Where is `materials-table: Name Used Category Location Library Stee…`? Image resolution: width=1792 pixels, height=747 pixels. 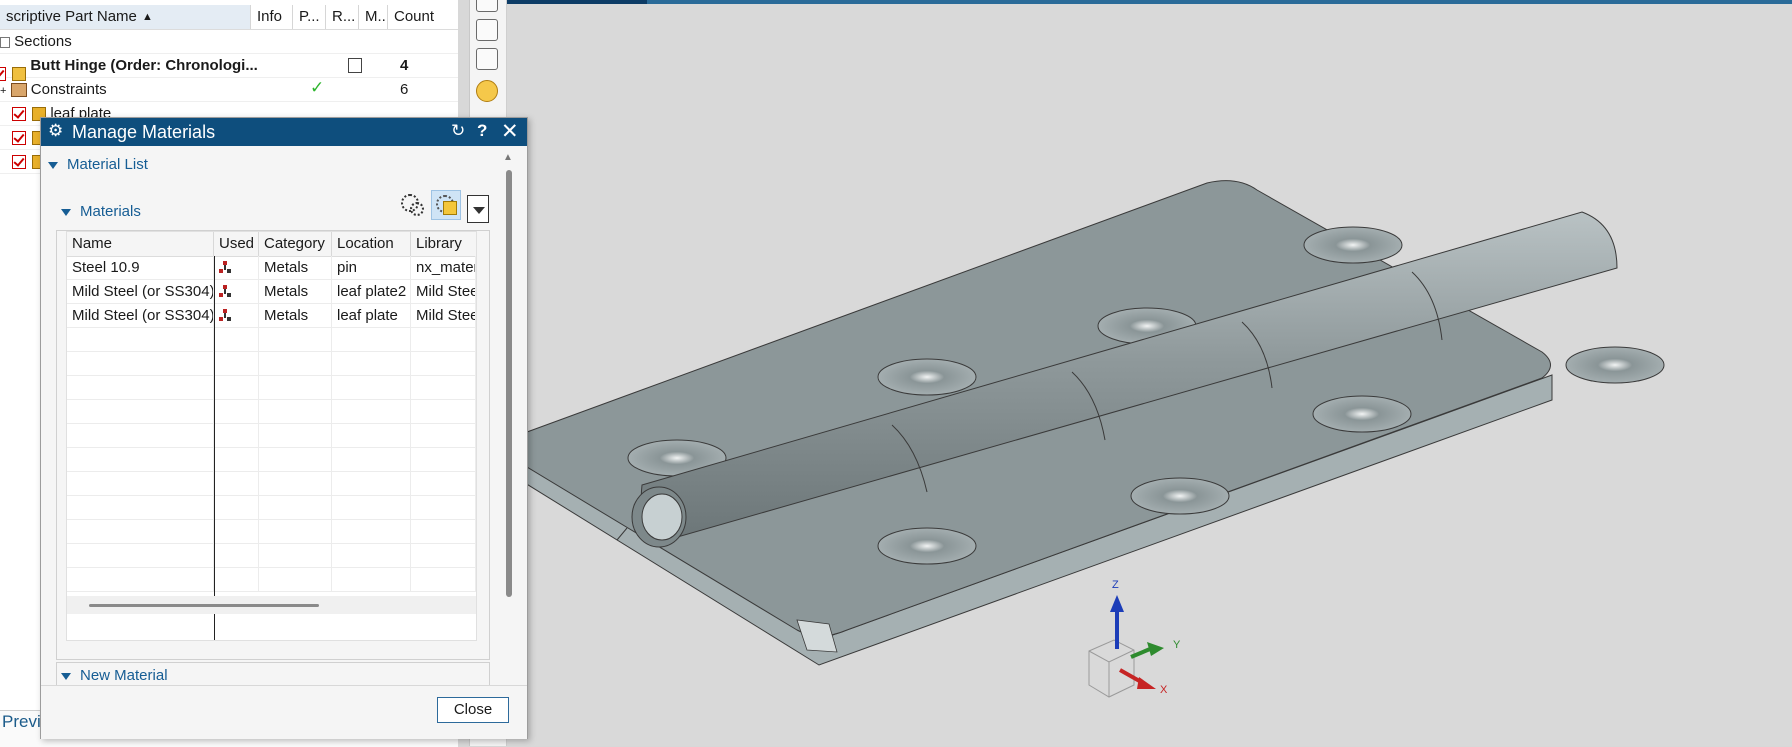
materials-table: Name Used Category Location Library Stee… is located at coordinates (271, 436).